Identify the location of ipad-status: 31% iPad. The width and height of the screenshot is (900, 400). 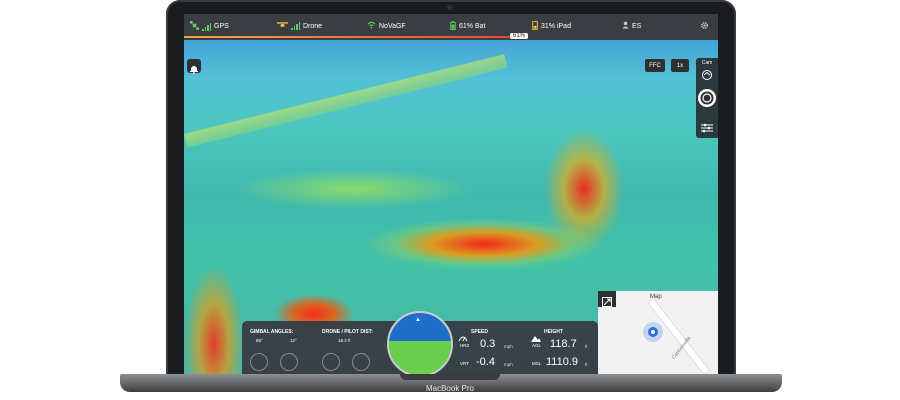
(551, 26).